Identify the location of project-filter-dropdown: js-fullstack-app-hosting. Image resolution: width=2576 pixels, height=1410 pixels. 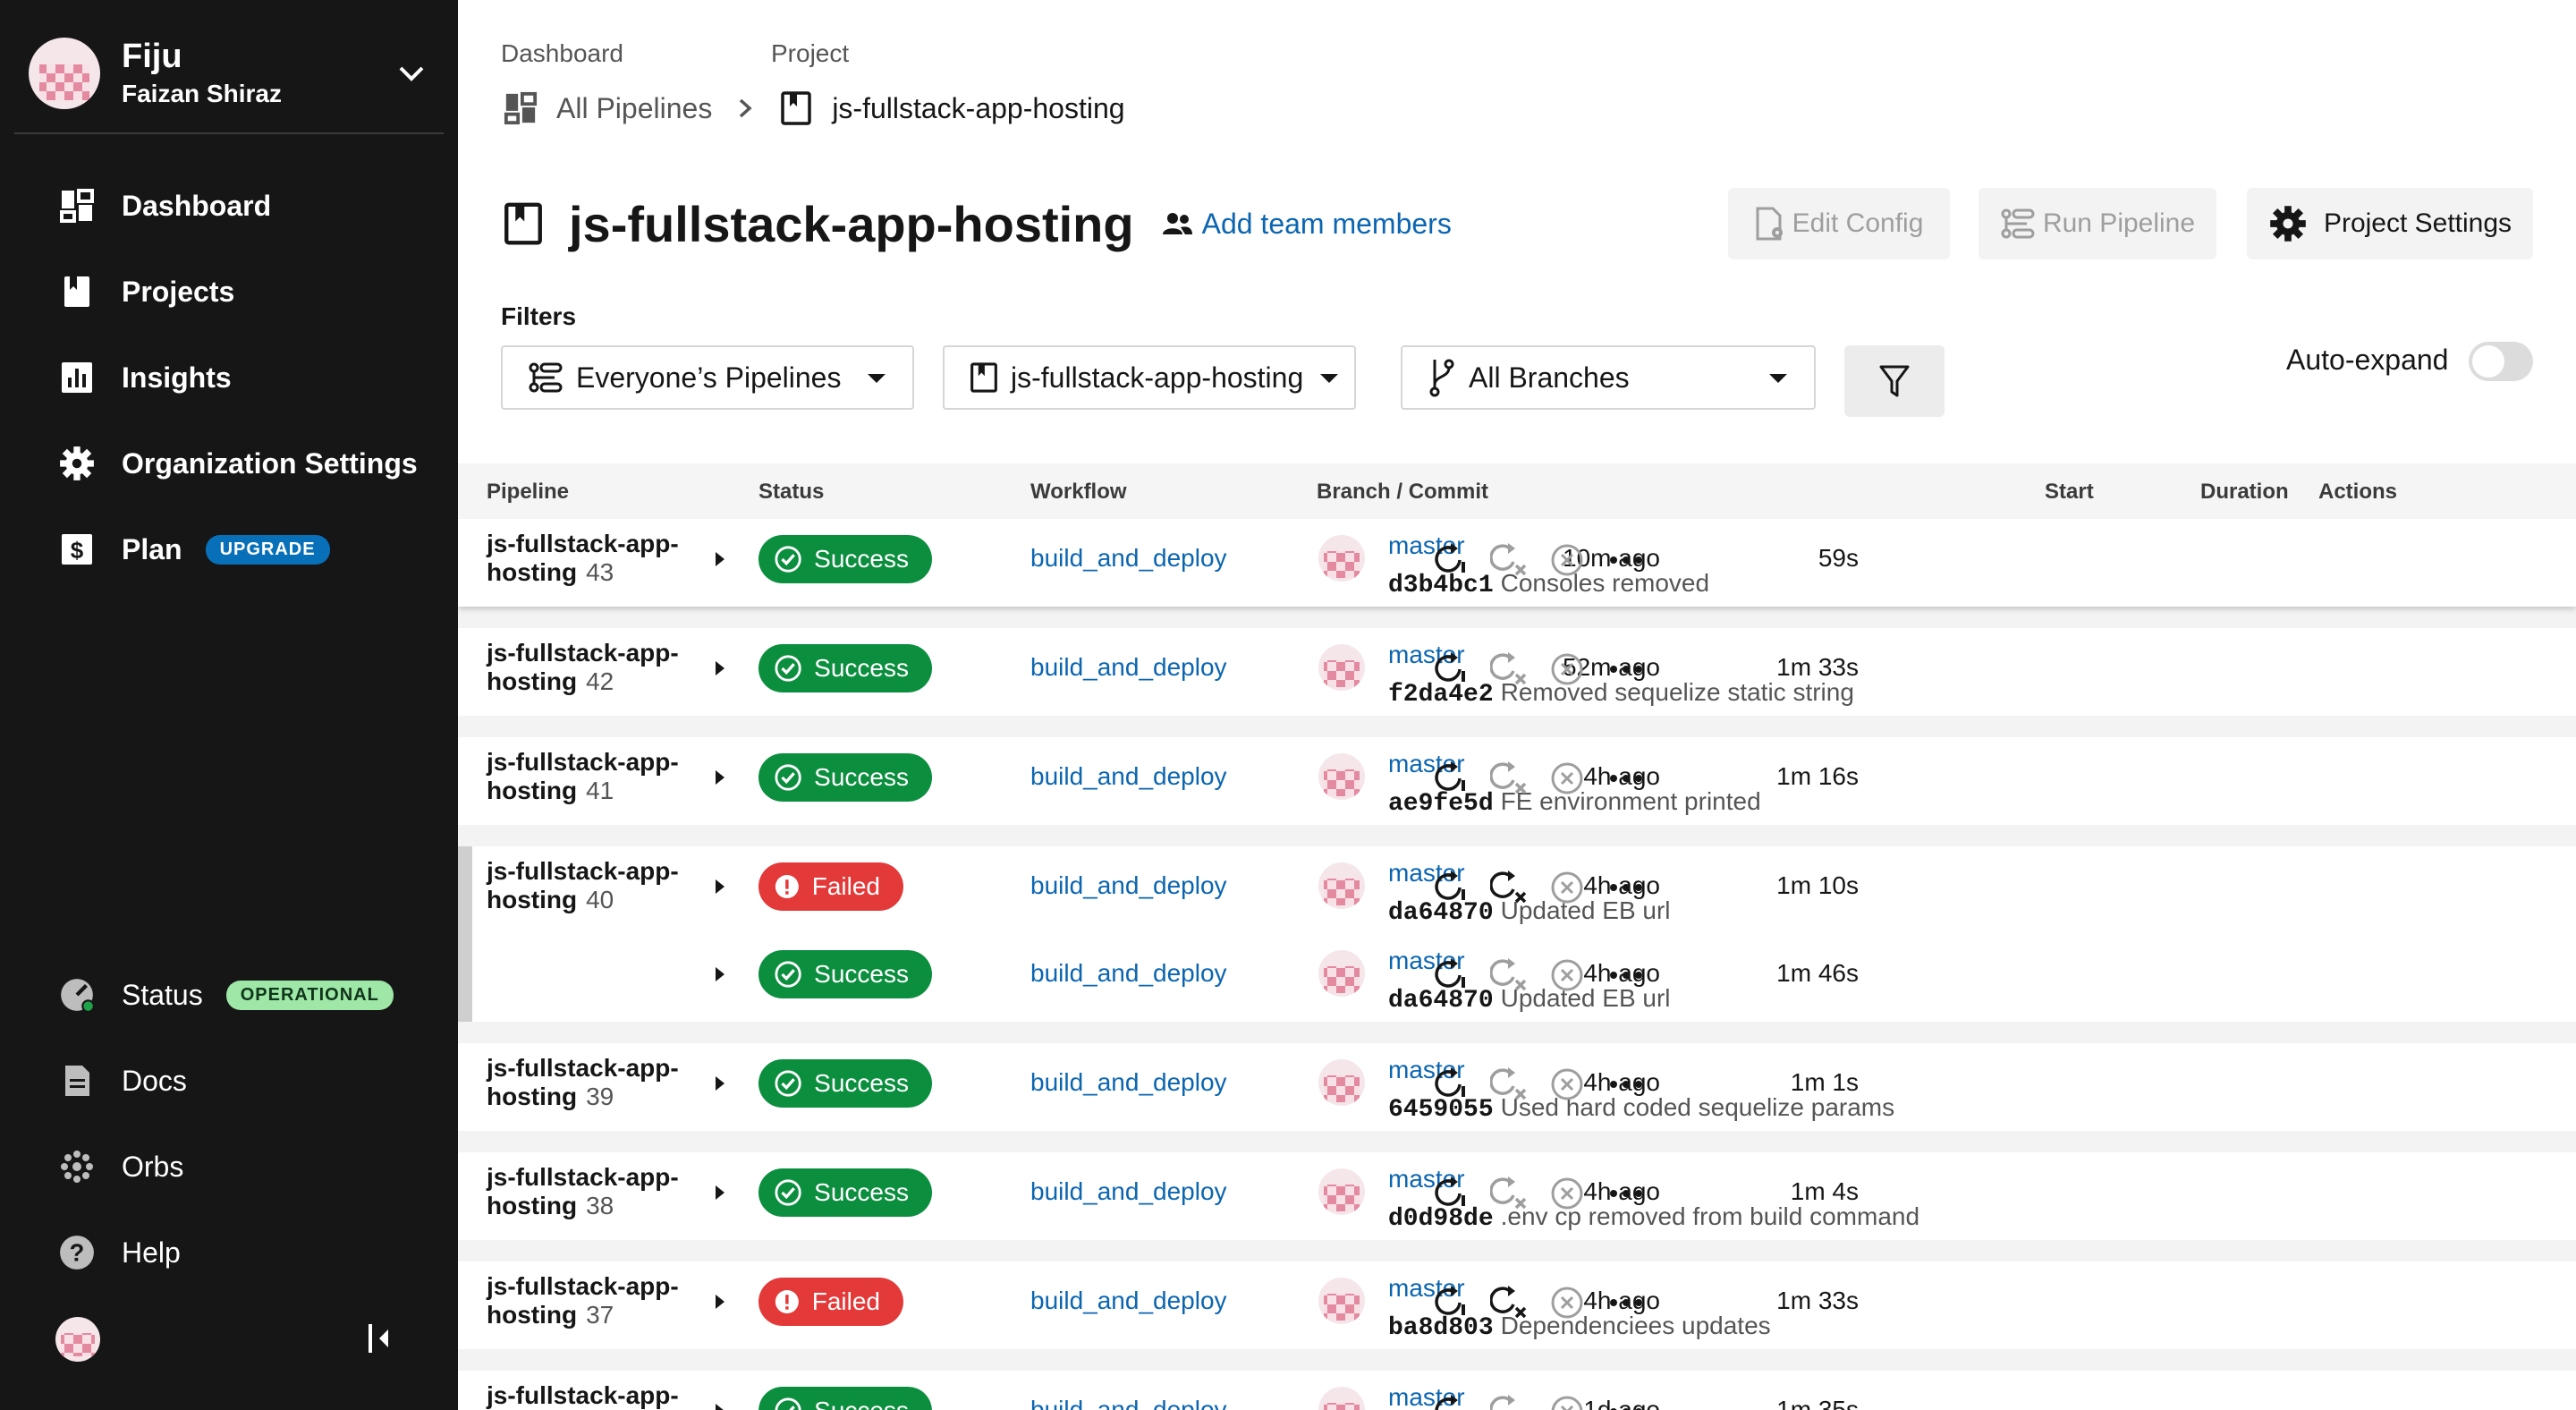
(1149, 377).